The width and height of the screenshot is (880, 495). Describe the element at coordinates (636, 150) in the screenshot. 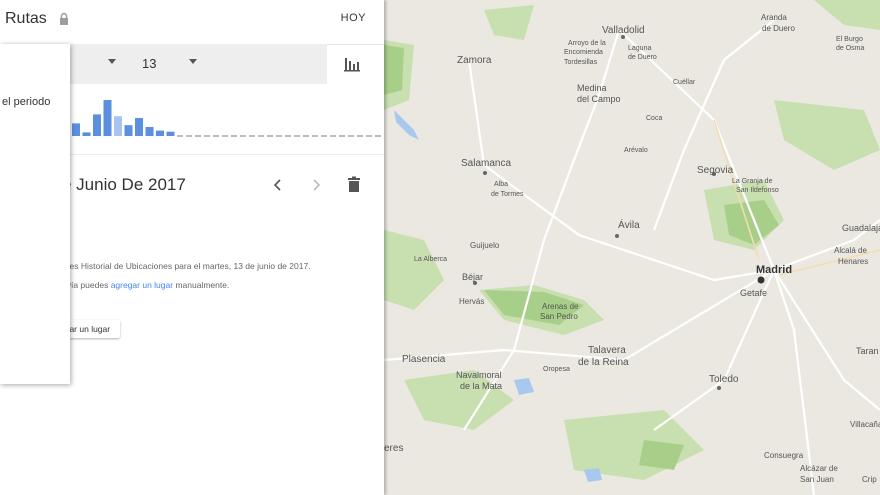

I see `map-place-label: Arévalo` at that location.